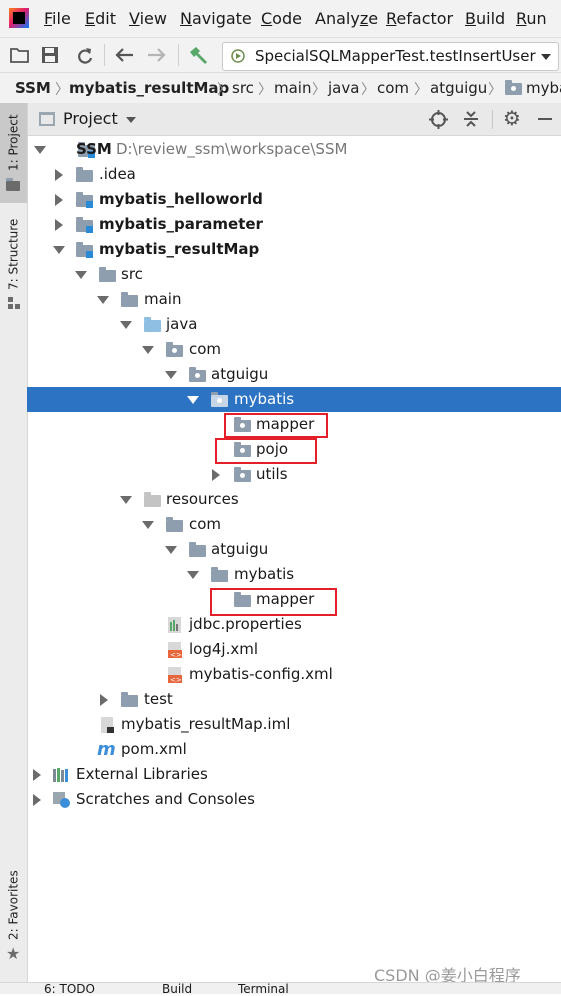  I want to click on breadcrumb-atguigu: atguigu, so click(458, 88).